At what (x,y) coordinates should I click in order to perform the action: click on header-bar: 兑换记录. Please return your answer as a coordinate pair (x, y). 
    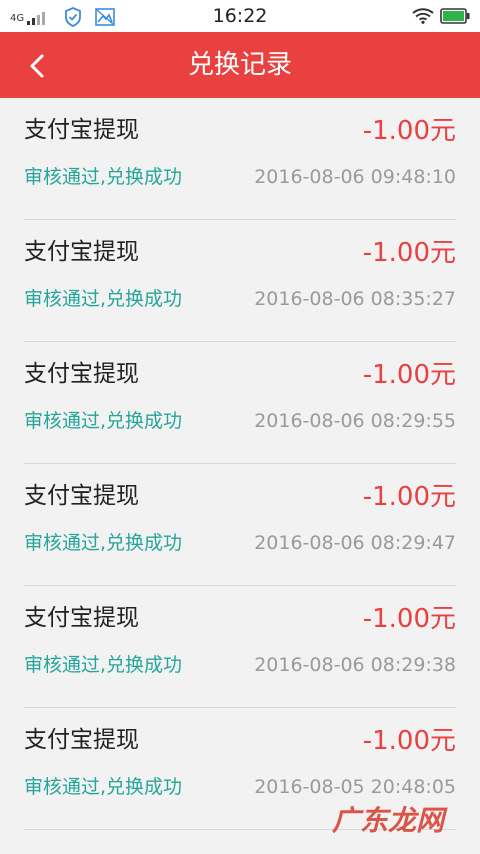
    Looking at the image, I should click on (240, 65).